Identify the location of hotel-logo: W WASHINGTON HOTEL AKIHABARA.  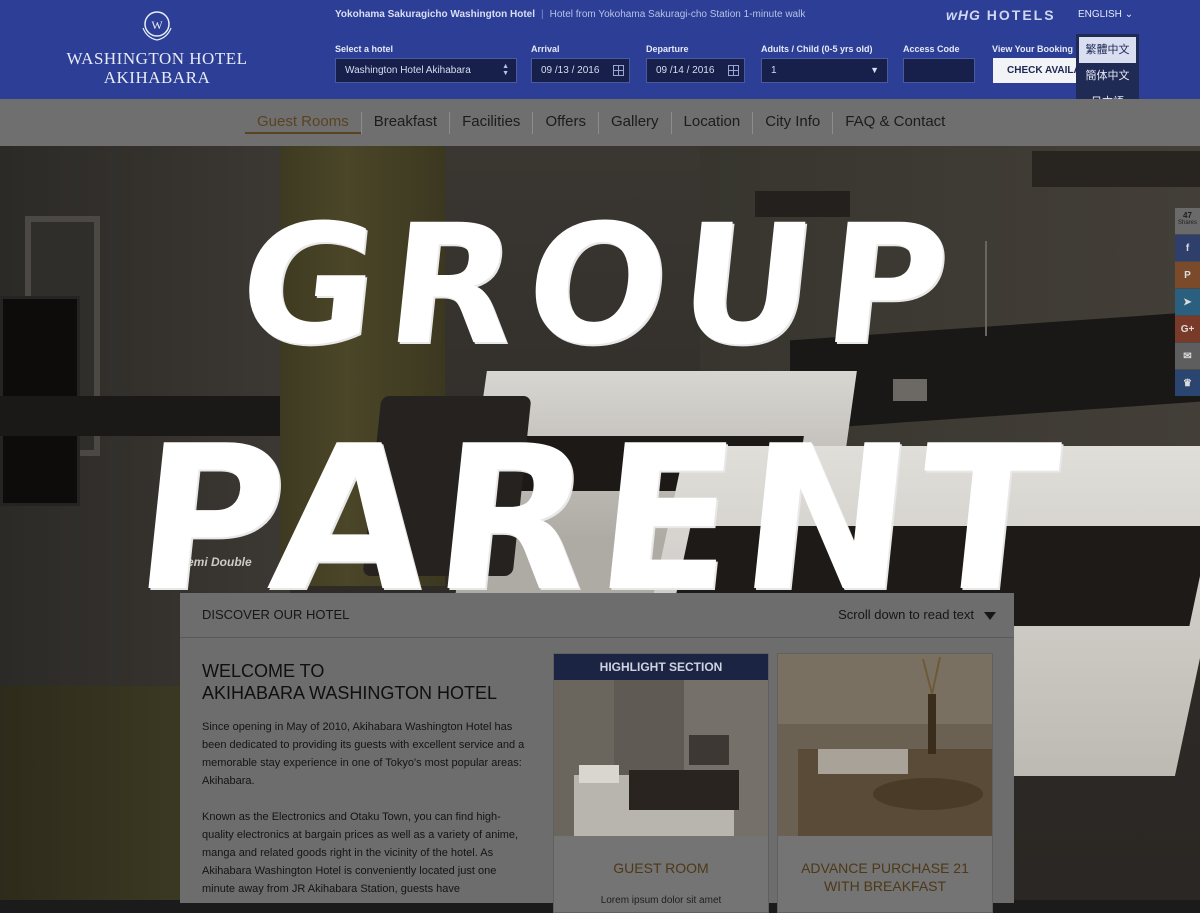
(157, 48).